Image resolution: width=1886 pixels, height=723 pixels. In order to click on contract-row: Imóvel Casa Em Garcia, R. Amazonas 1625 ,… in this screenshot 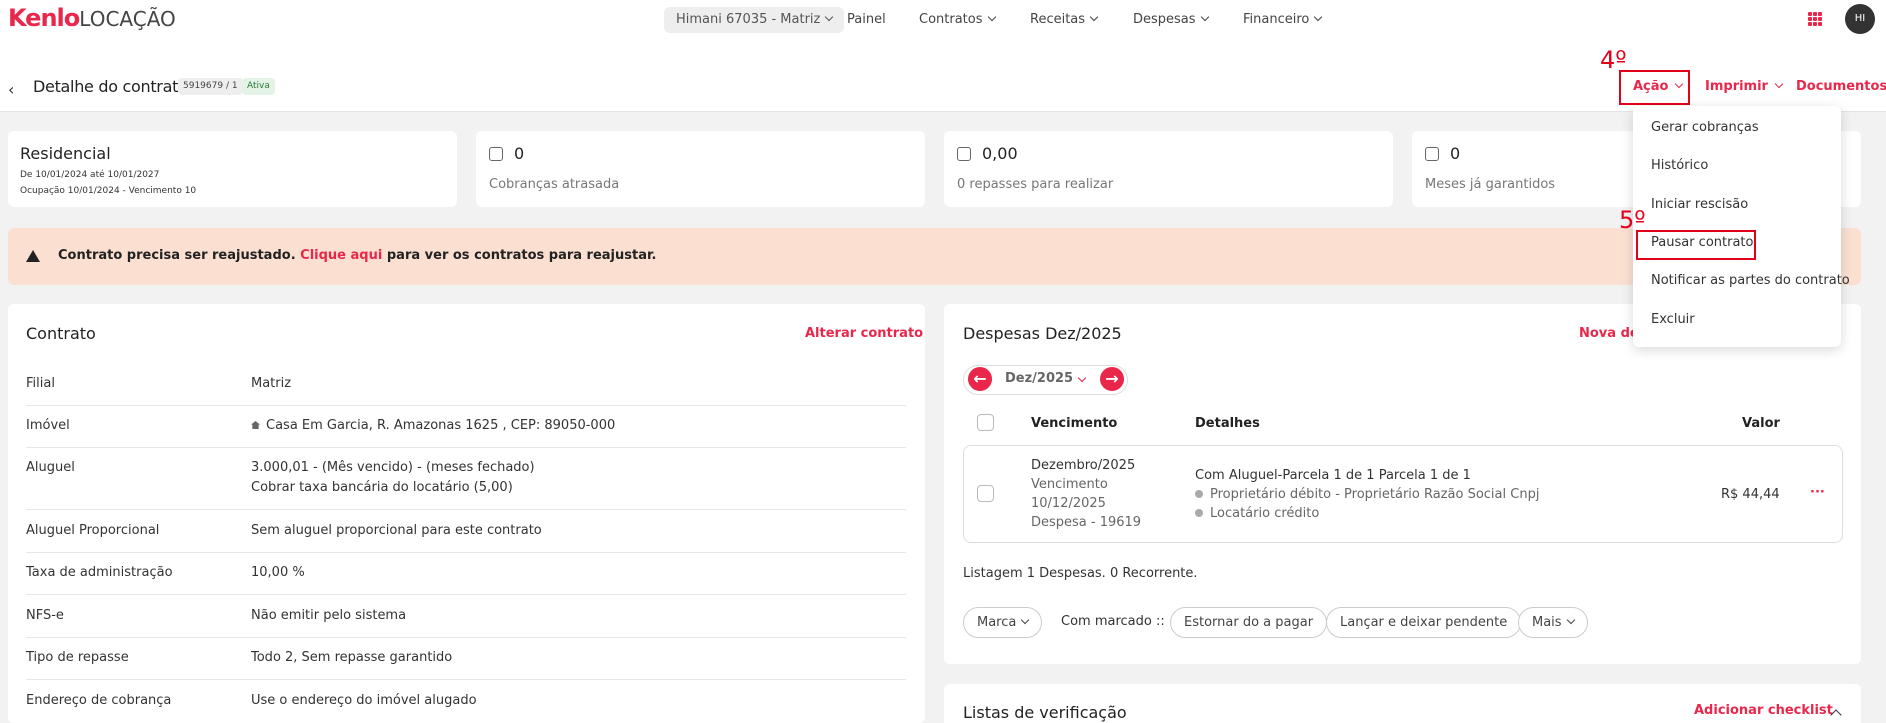, I will do `click(466, 433)`.